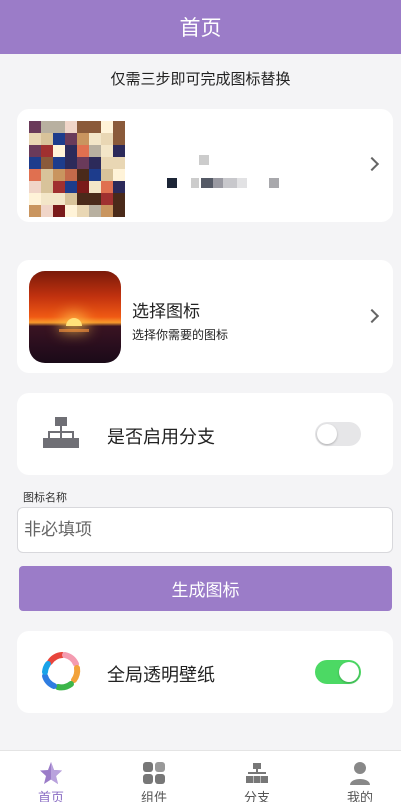 The height and width of the screenshot is (802, 401). What do you see at coordinates (161, 437) in the screenshot?
I see `branch-label: 是否启用分支` at bounding box center [161, 437].